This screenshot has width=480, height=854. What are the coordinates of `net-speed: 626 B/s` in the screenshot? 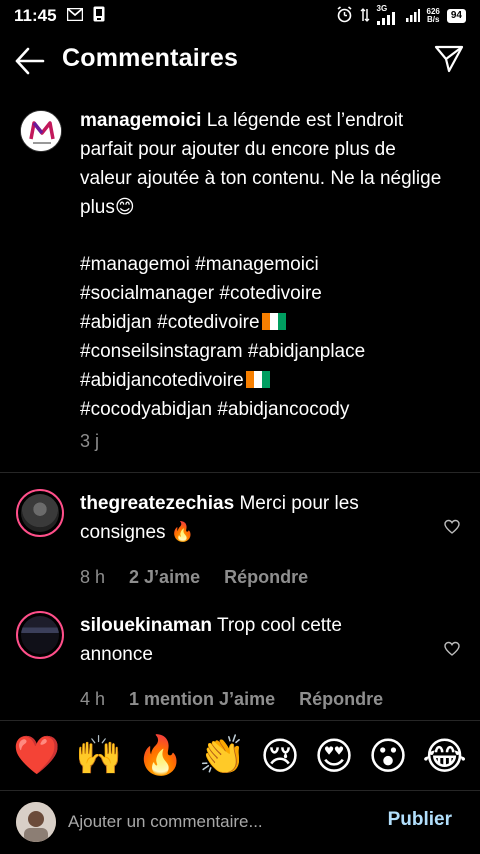 It's located at (433, 15).